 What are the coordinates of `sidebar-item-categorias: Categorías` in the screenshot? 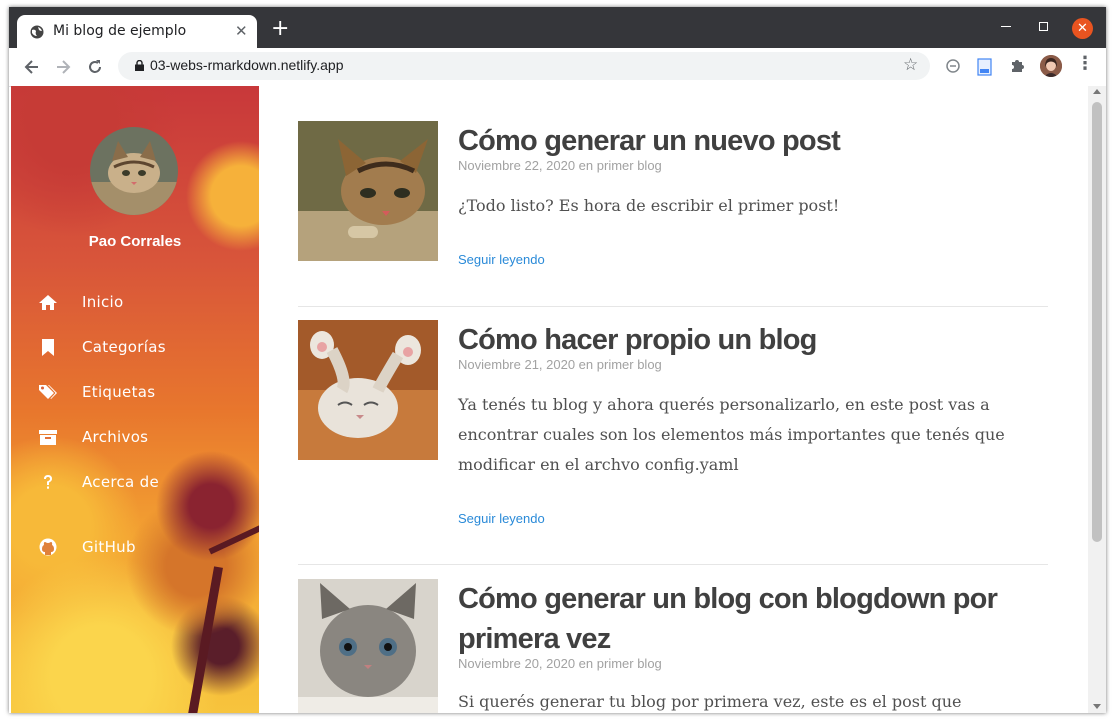 It's located at (135, 348).